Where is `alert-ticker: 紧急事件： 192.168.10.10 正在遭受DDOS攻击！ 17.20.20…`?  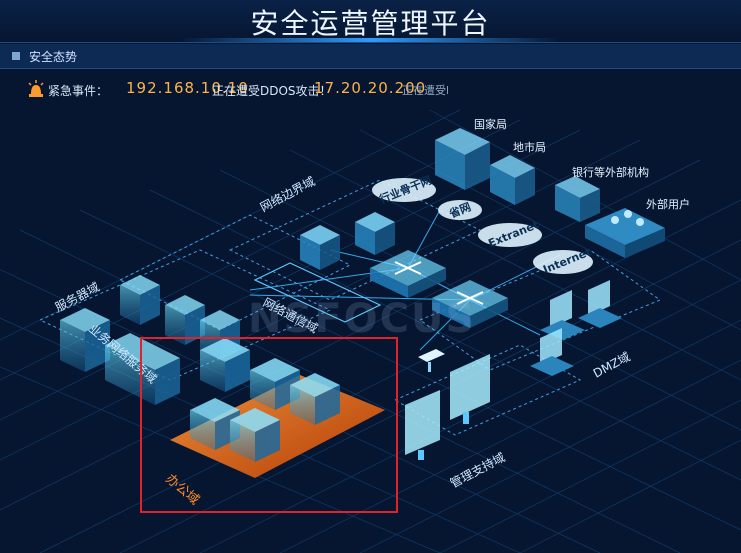
alert-ticker: 紧急事件： 192.168.10.10 正在遭受DDOS攻击！ 17.20.20… is located at coordinates (238, 90).